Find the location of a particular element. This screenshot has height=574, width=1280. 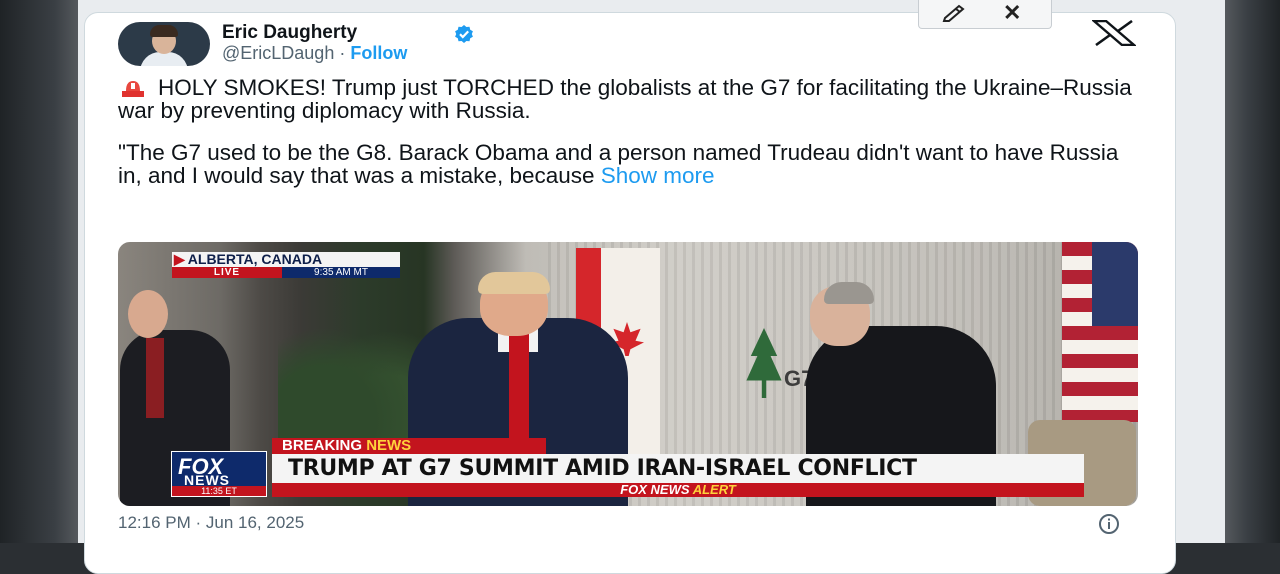

breaking-news-banner: BREAKING NEWS is located at coordinates (409, 446).